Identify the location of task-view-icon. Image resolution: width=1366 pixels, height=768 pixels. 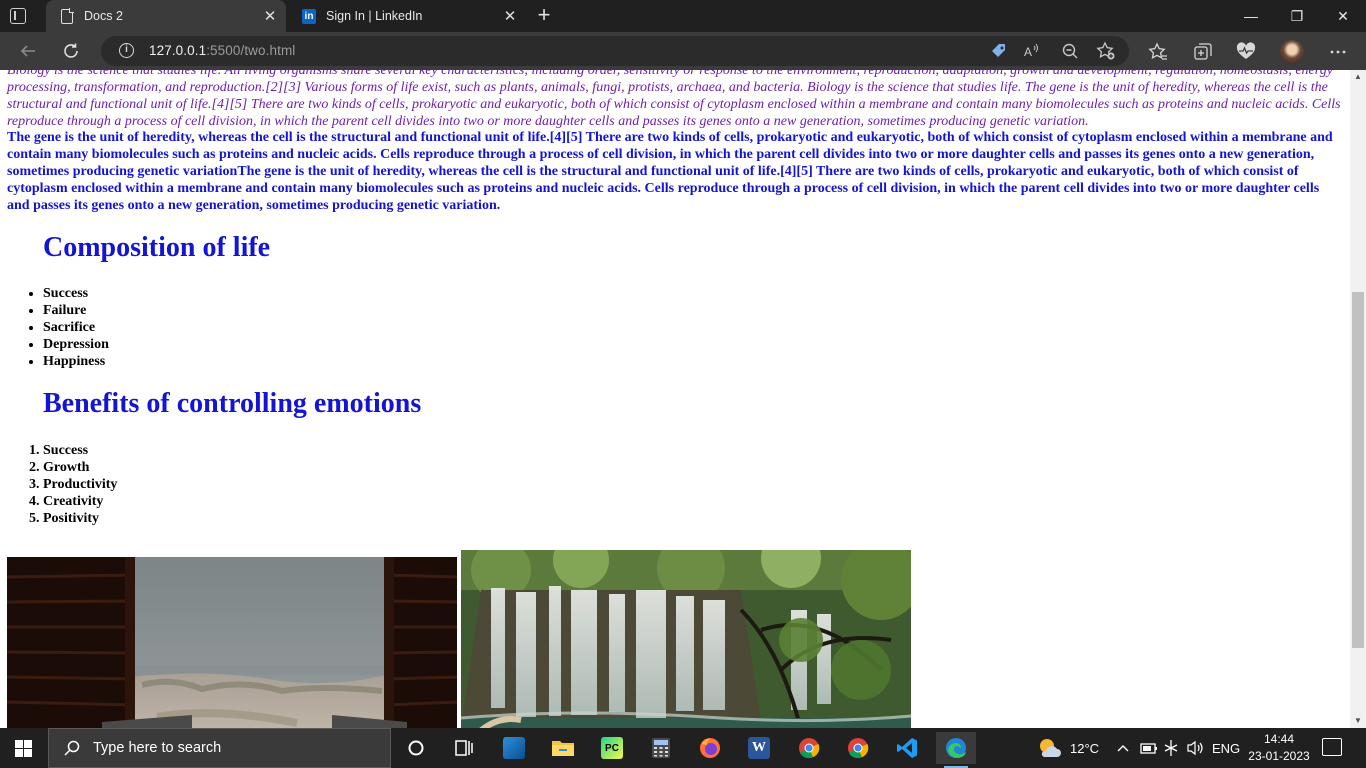
(464, 748).